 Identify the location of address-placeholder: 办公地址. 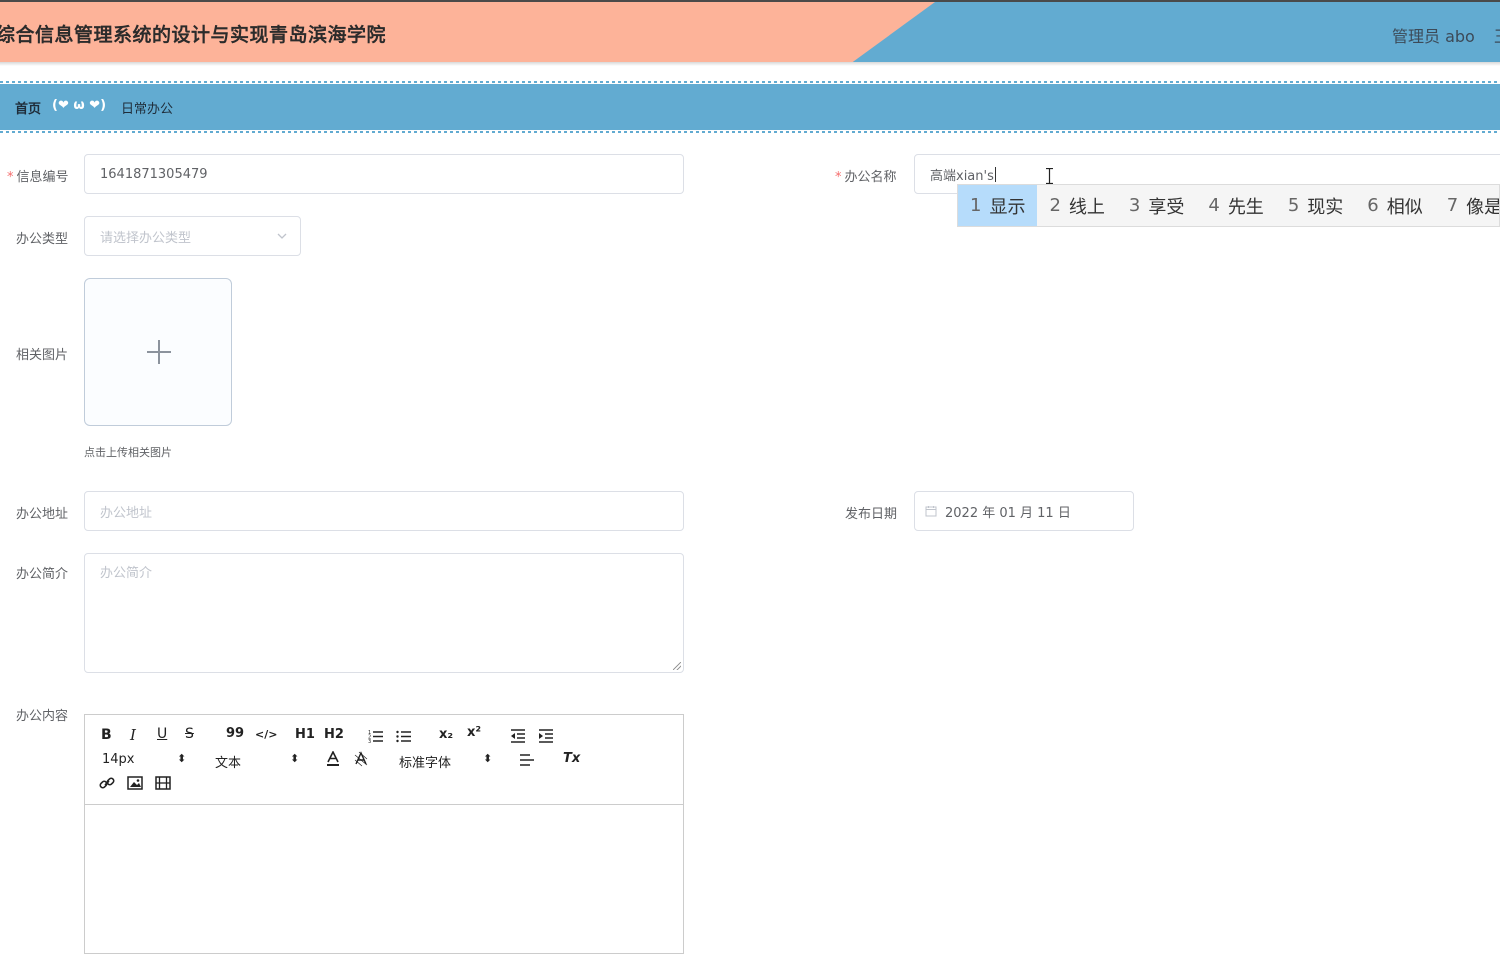
(126, 513).